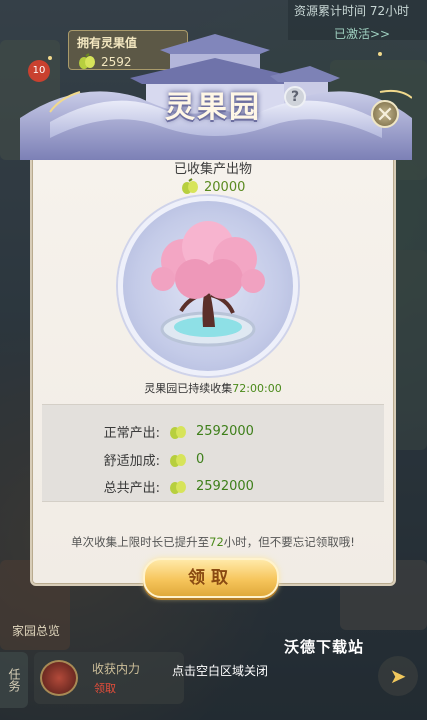 Image resolution: width=427 pixels, height=720 pixels. I want to click on claim-button: 领取, so click(211, 578).